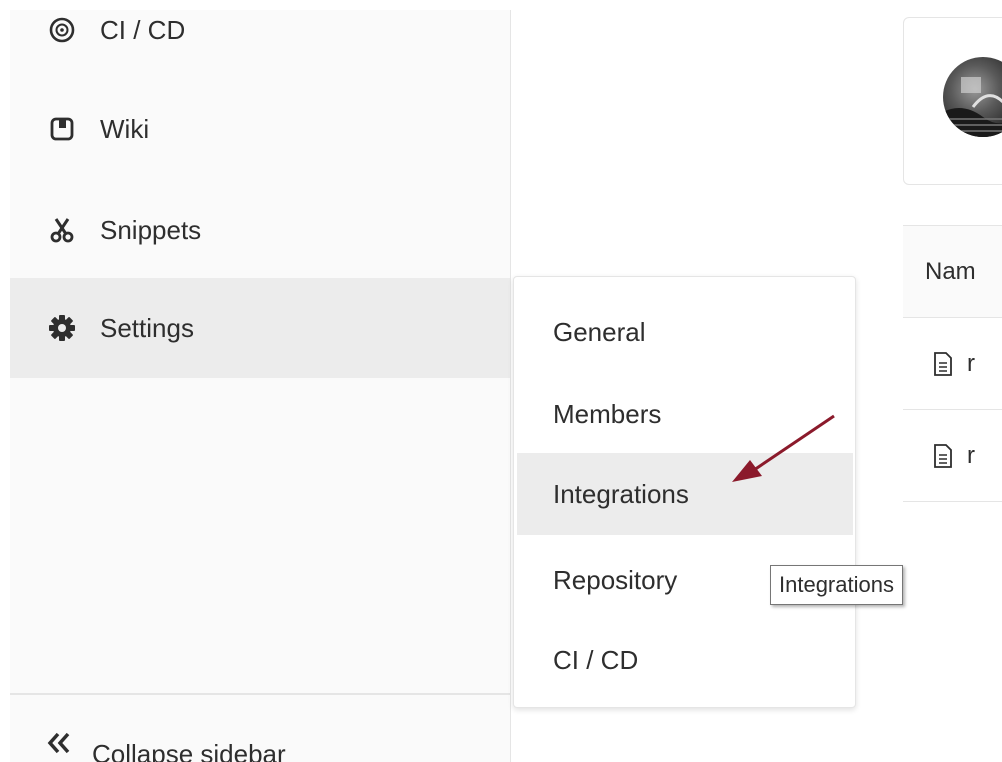 The height and width of the screenshot is (762, 1002). Describe the element at coordinates (151, 229) in the screenshot. I see `sidebar-item-label: Snippets` at that location.